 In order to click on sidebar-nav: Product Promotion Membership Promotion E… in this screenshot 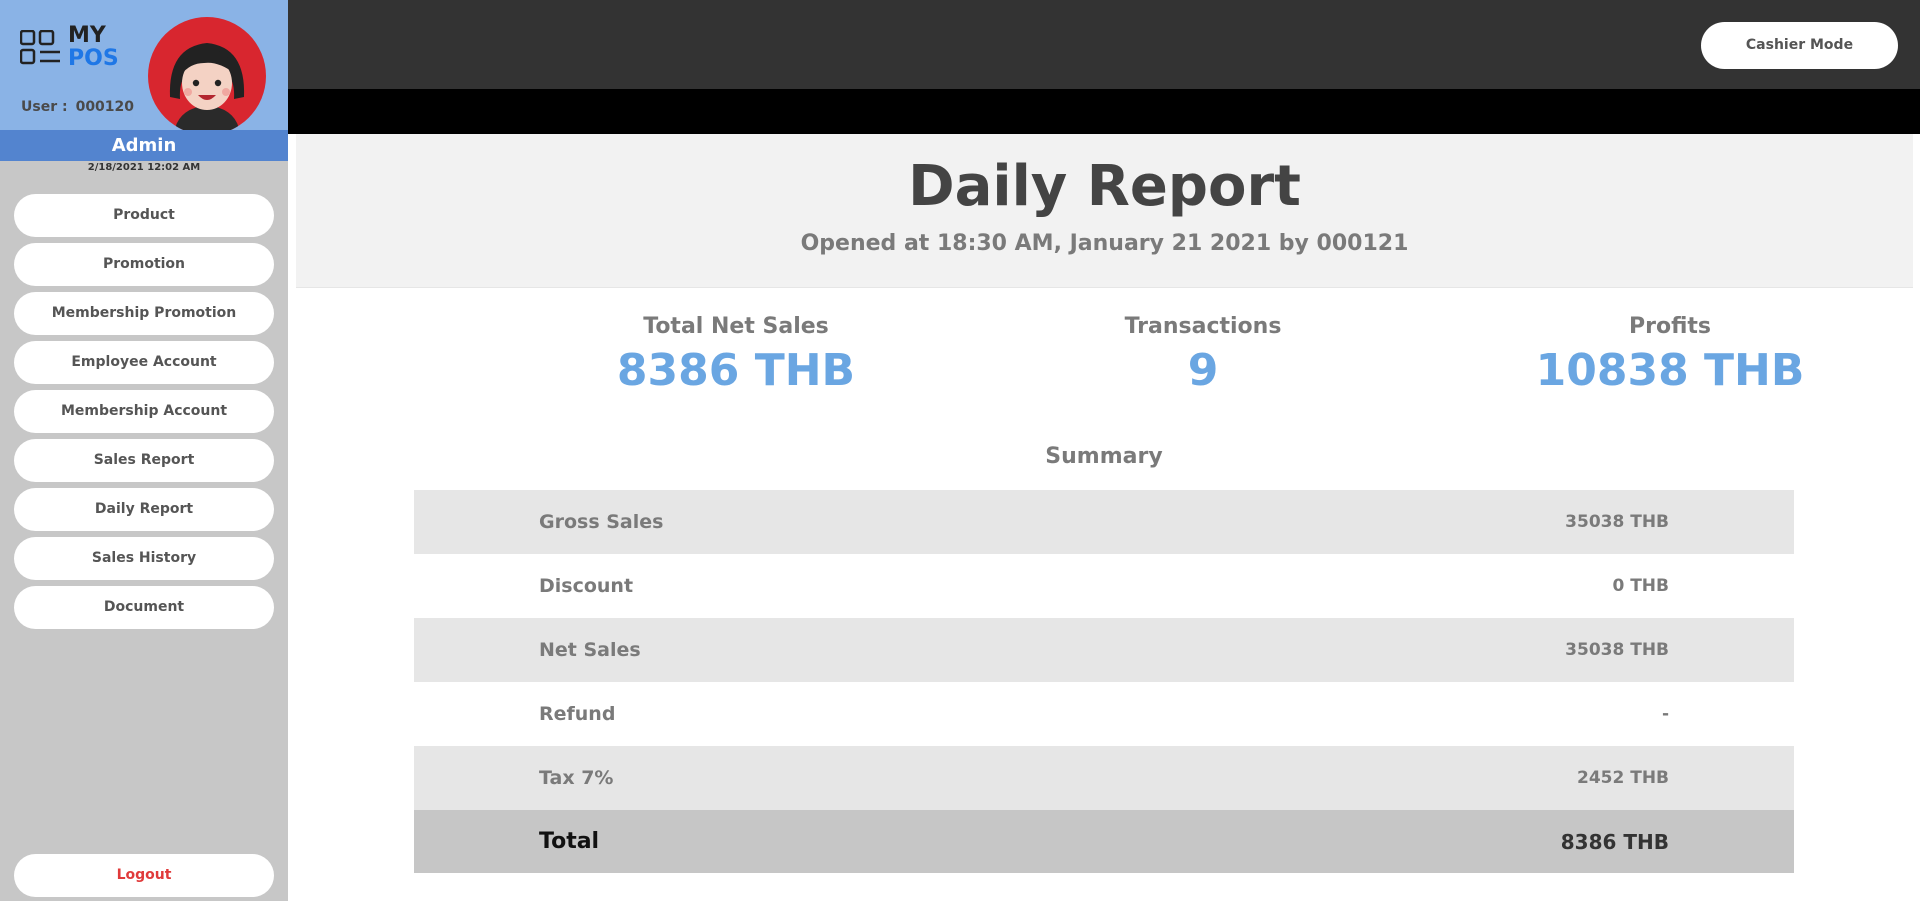, I will do `click(144, 414)`.